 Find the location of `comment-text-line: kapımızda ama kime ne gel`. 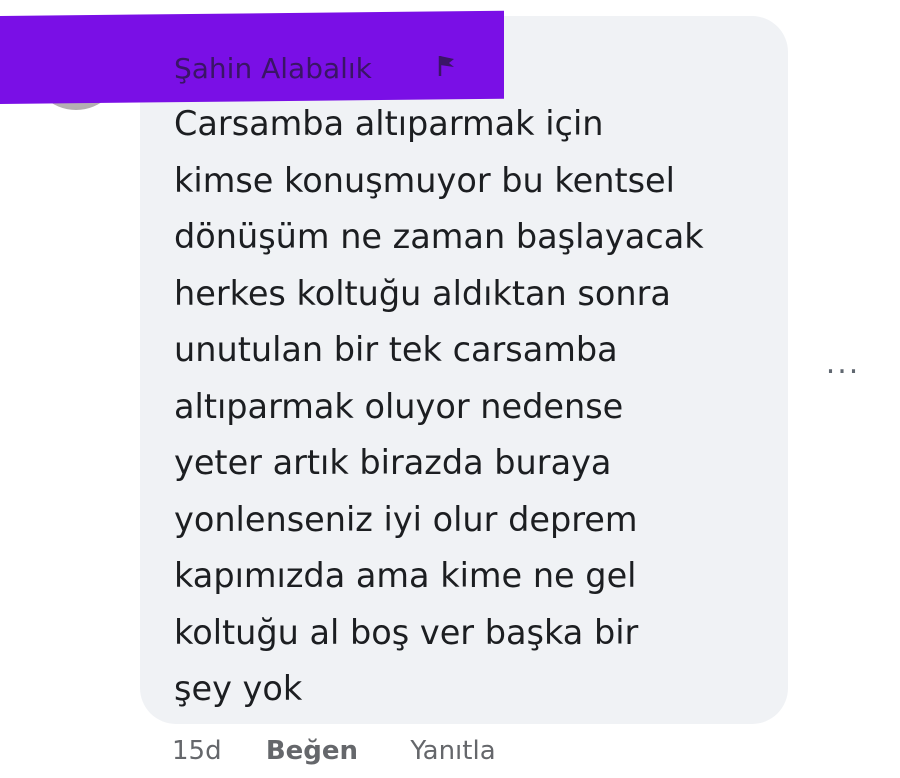

comment-text-line: kapımızda ama kime ne gel is located at coordinates (405, 575).